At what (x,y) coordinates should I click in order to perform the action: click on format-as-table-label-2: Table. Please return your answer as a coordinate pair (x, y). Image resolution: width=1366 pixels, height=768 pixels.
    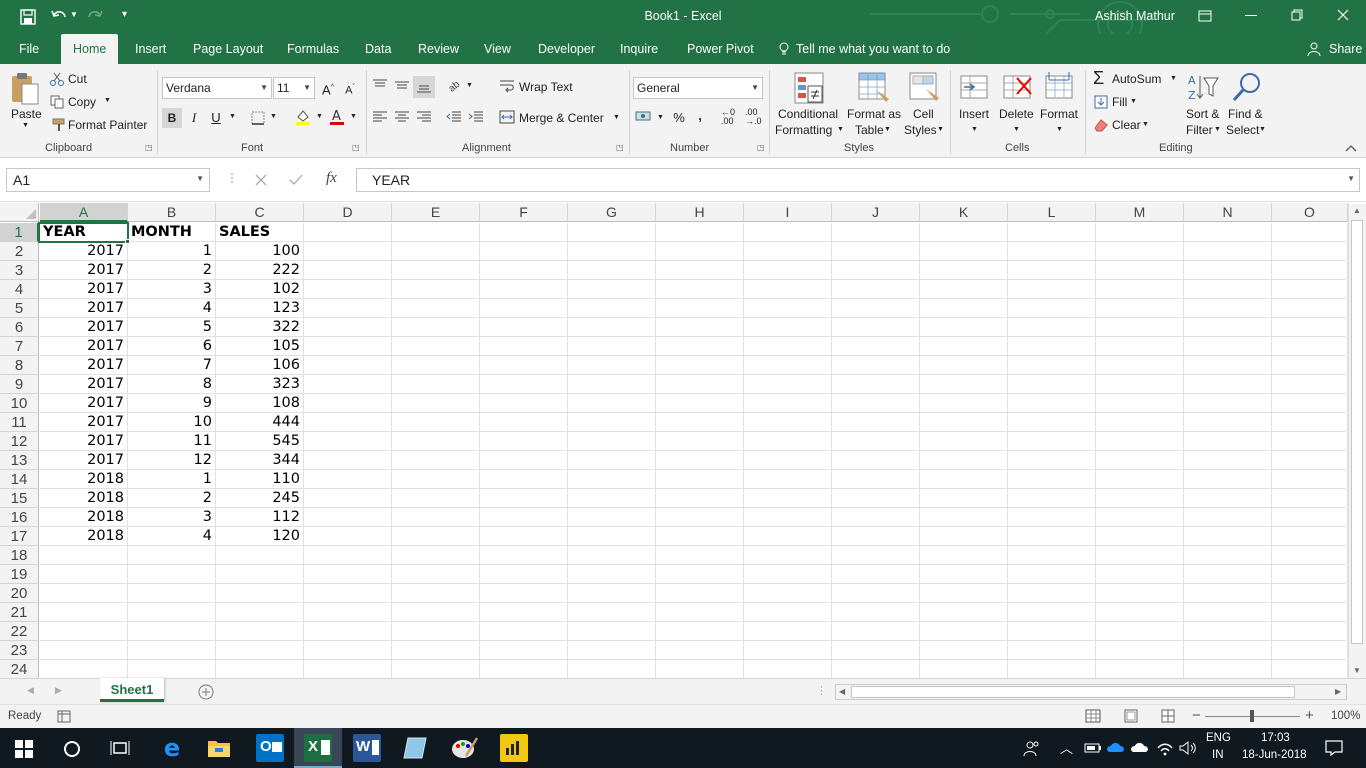
    Looking at the image, I should click on (869, 130).